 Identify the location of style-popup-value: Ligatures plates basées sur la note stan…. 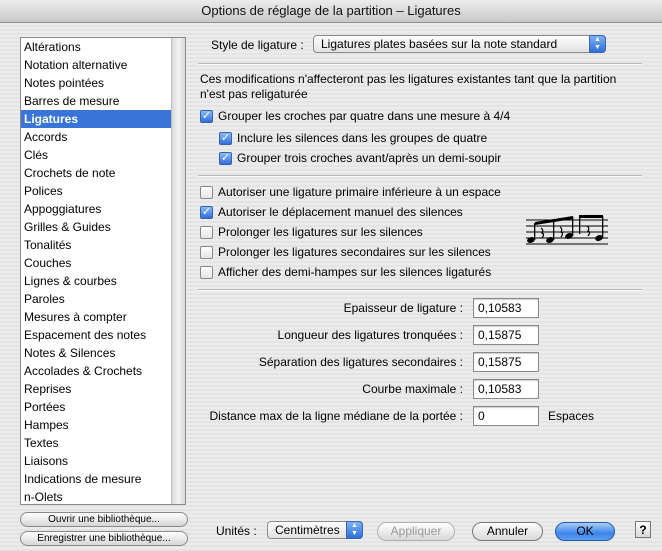
(439, 44).